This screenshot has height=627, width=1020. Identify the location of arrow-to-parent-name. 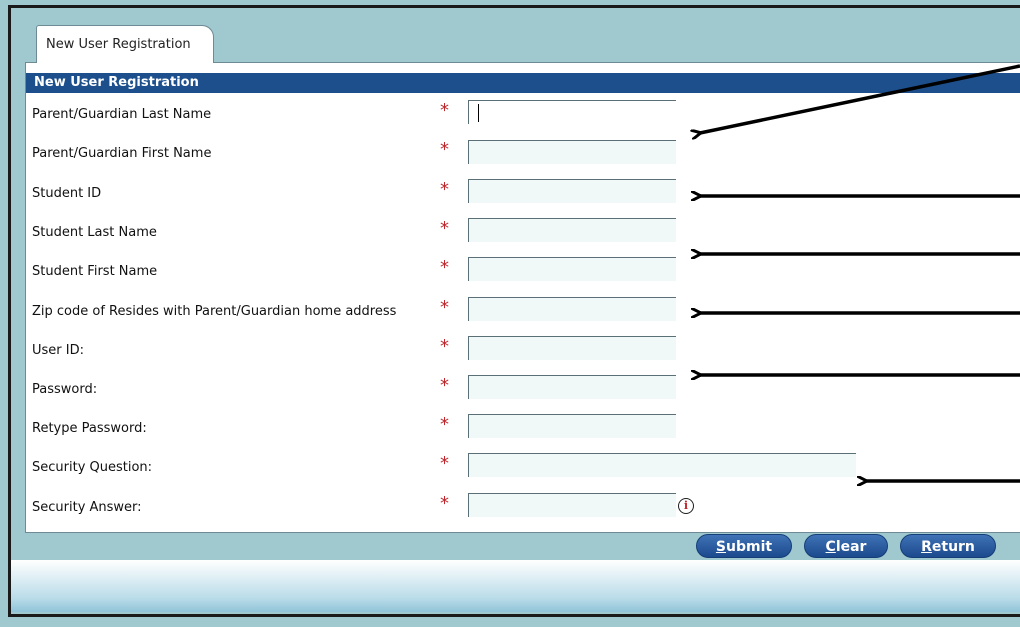
(860, 98).